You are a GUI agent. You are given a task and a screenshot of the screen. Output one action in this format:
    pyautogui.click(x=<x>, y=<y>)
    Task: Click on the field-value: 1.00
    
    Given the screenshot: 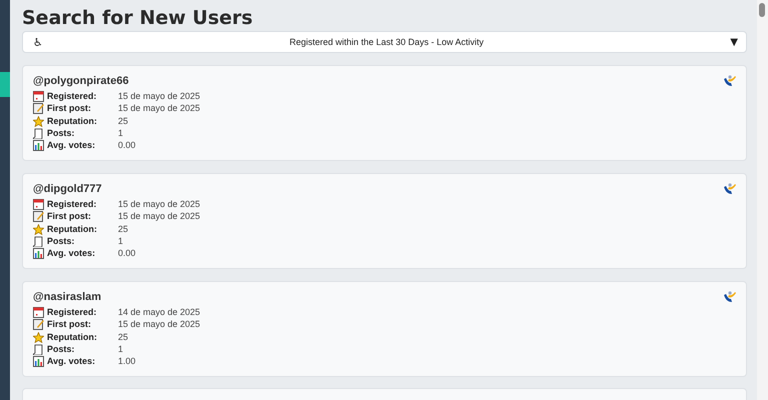 What is the action you would take?
    pyautogui.click(x=127, y=362)
    